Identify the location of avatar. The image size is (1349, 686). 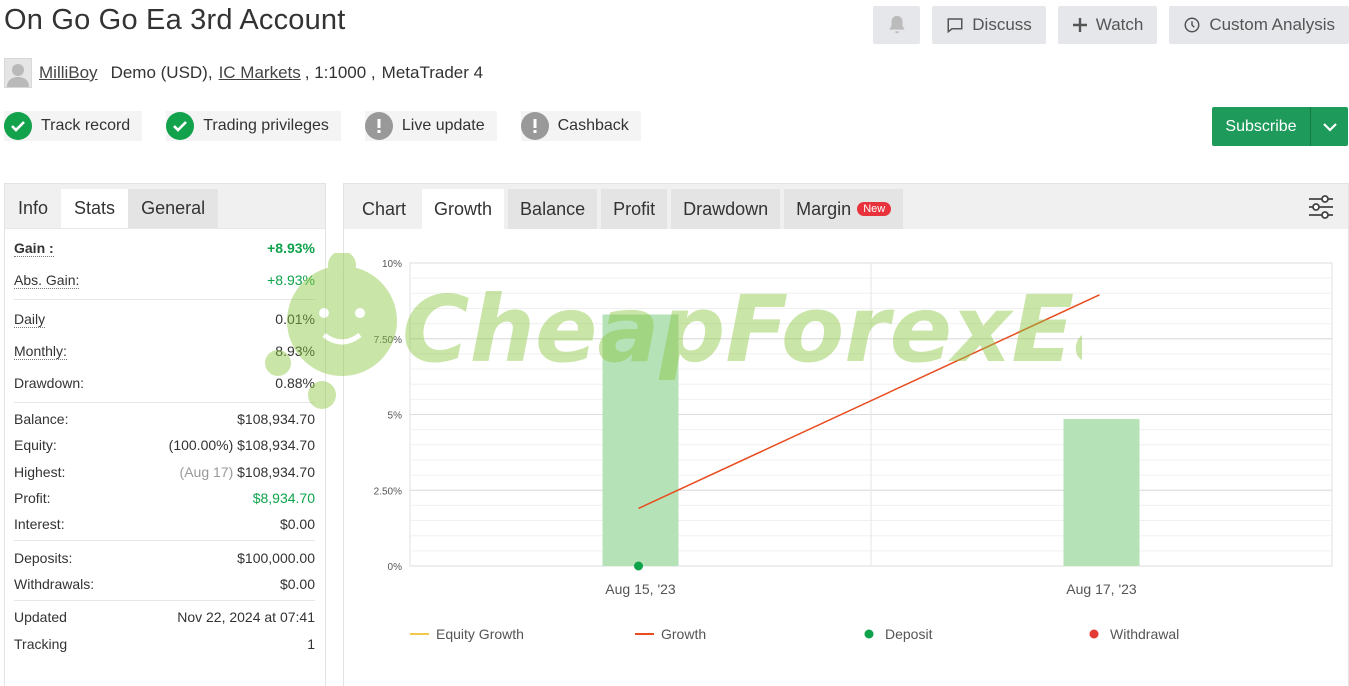
(18, 73).